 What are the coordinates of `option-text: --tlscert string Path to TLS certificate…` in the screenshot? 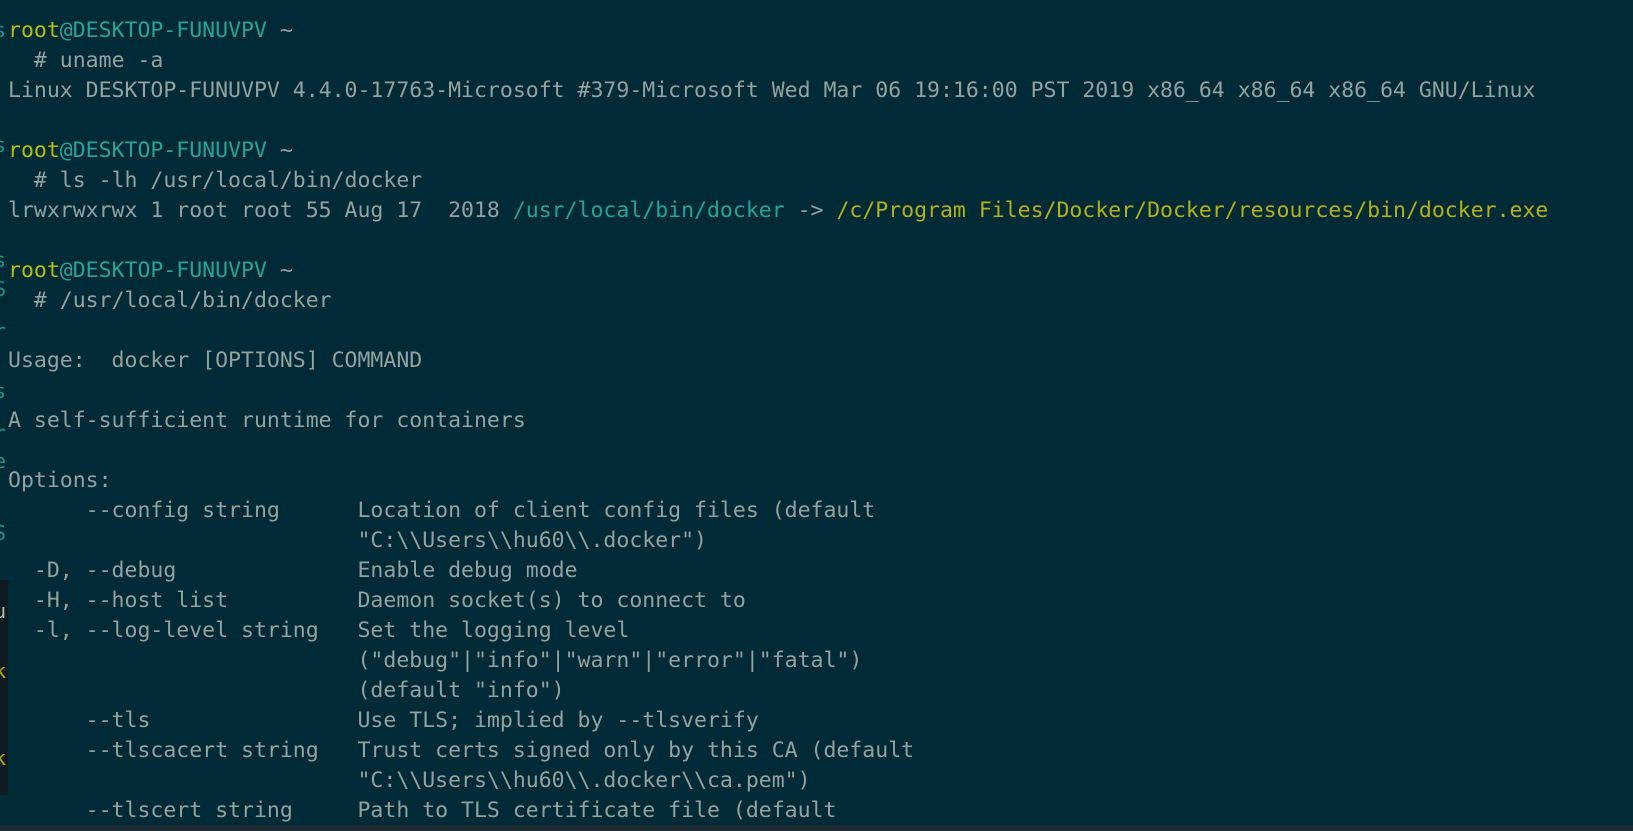 It's located at (422, 810).